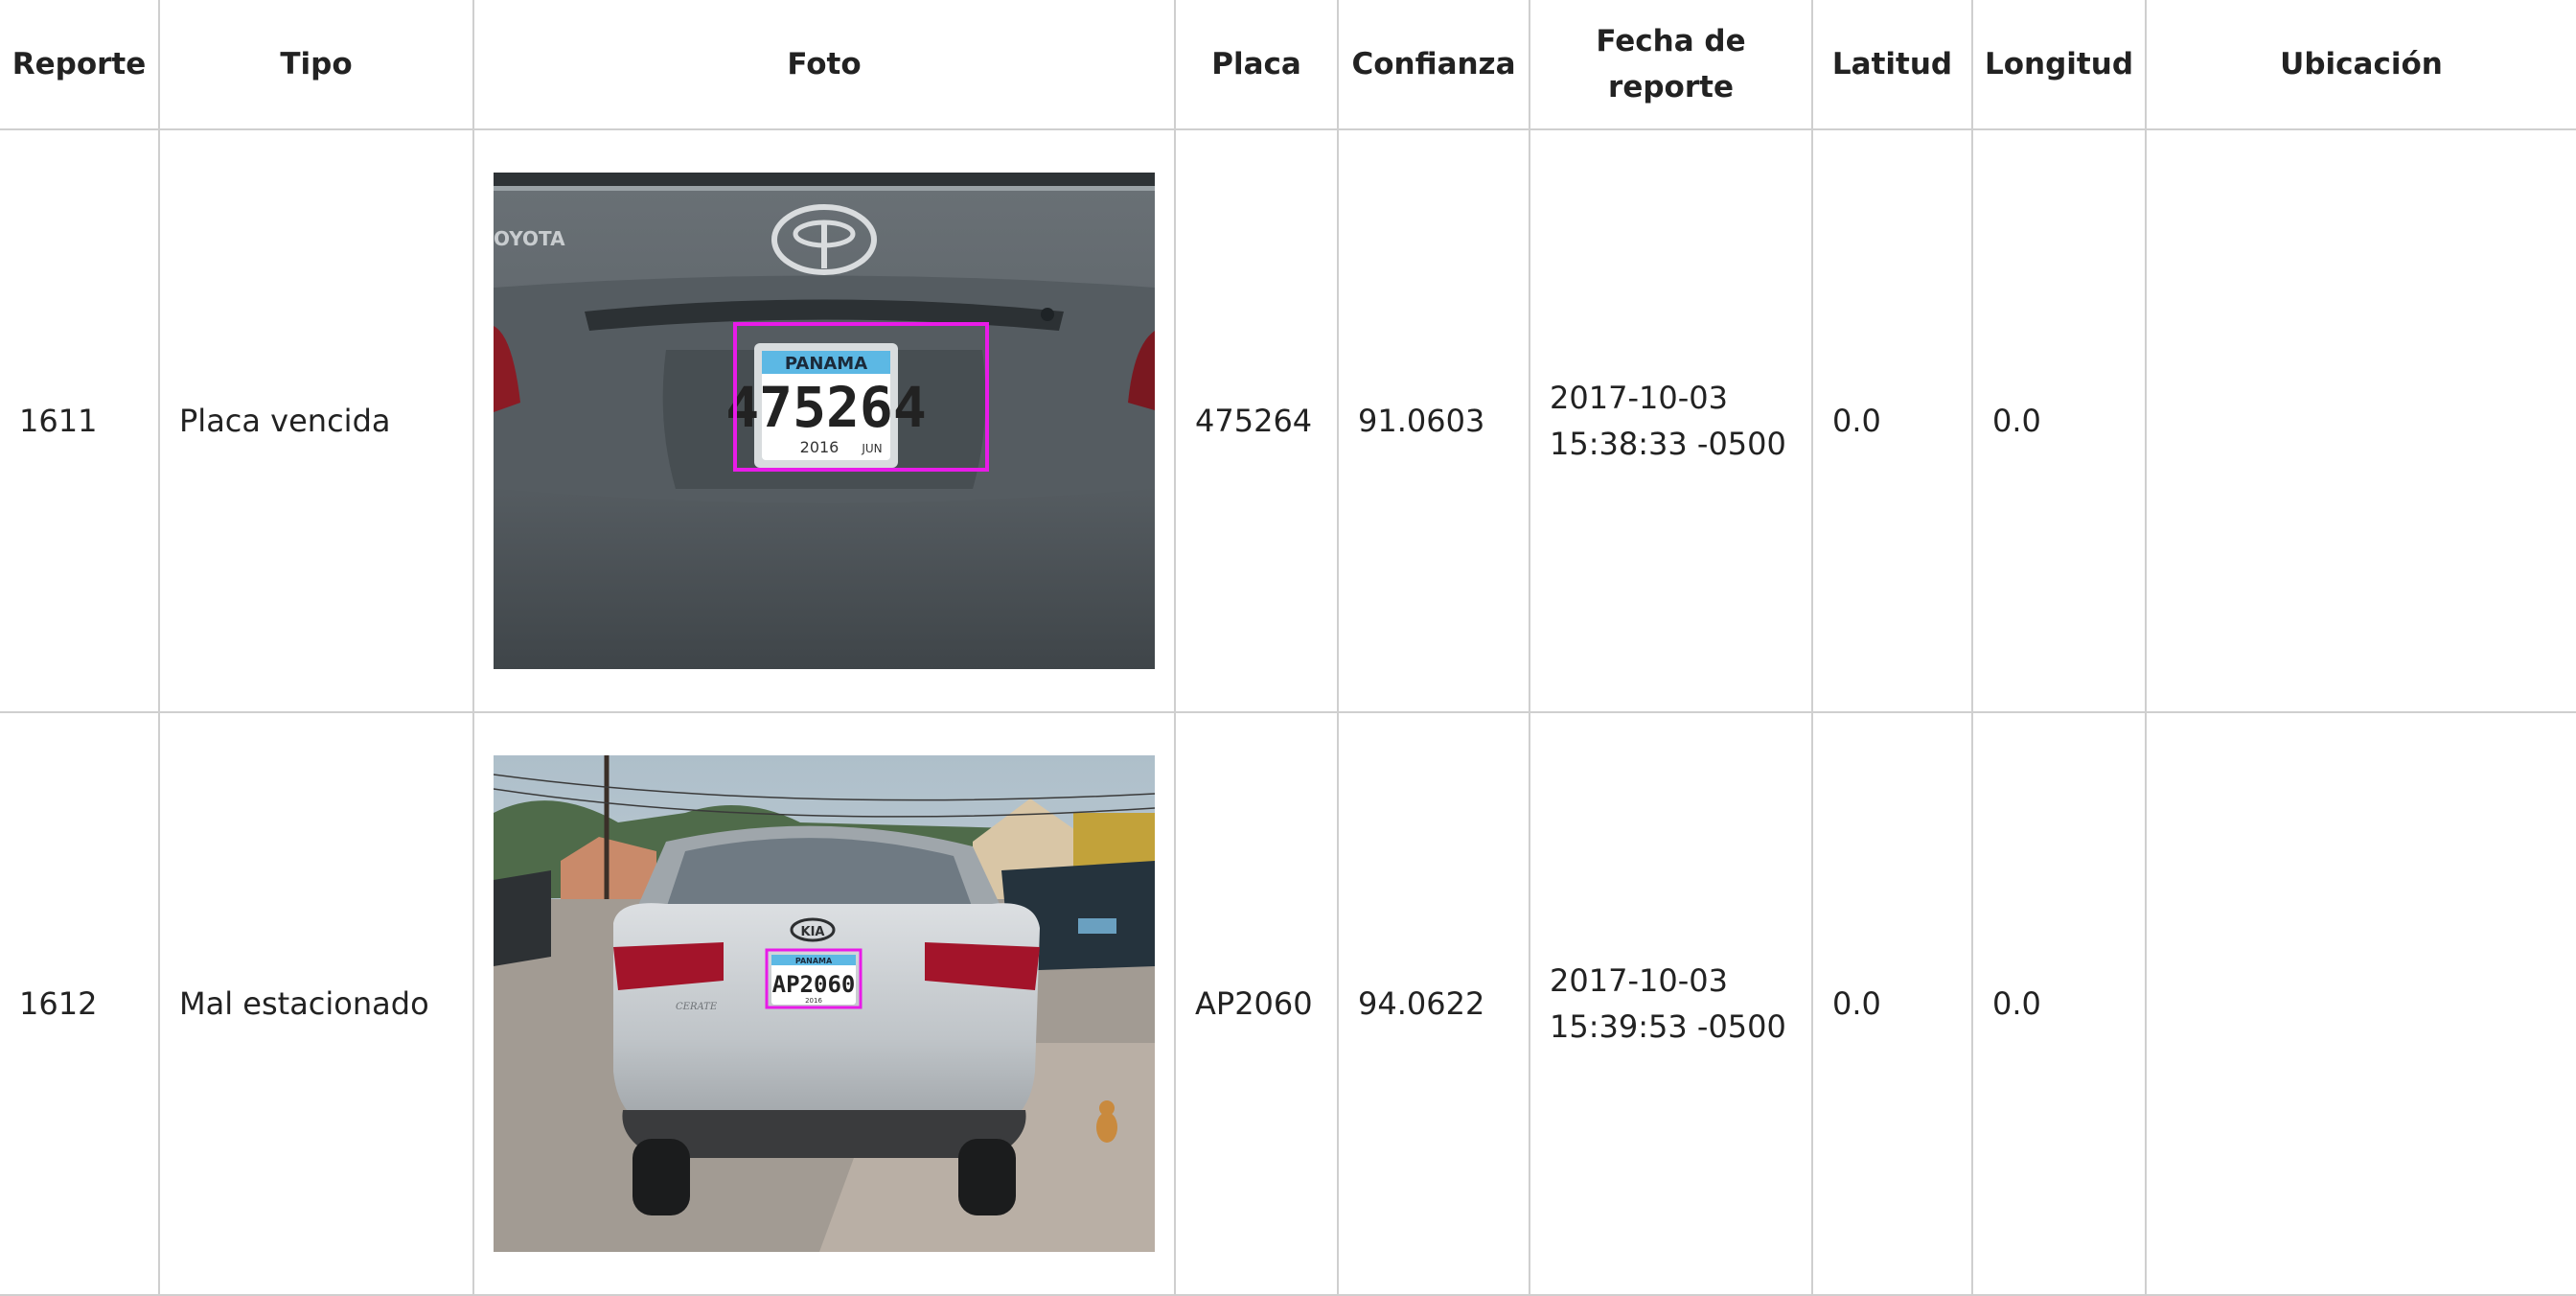 This screenshot has height=1296, width=2576. What do you see at coordinates (1892, 65) in the screenshot?
I see `header-latitud: Latitud` at bounding box center [1892, 65].